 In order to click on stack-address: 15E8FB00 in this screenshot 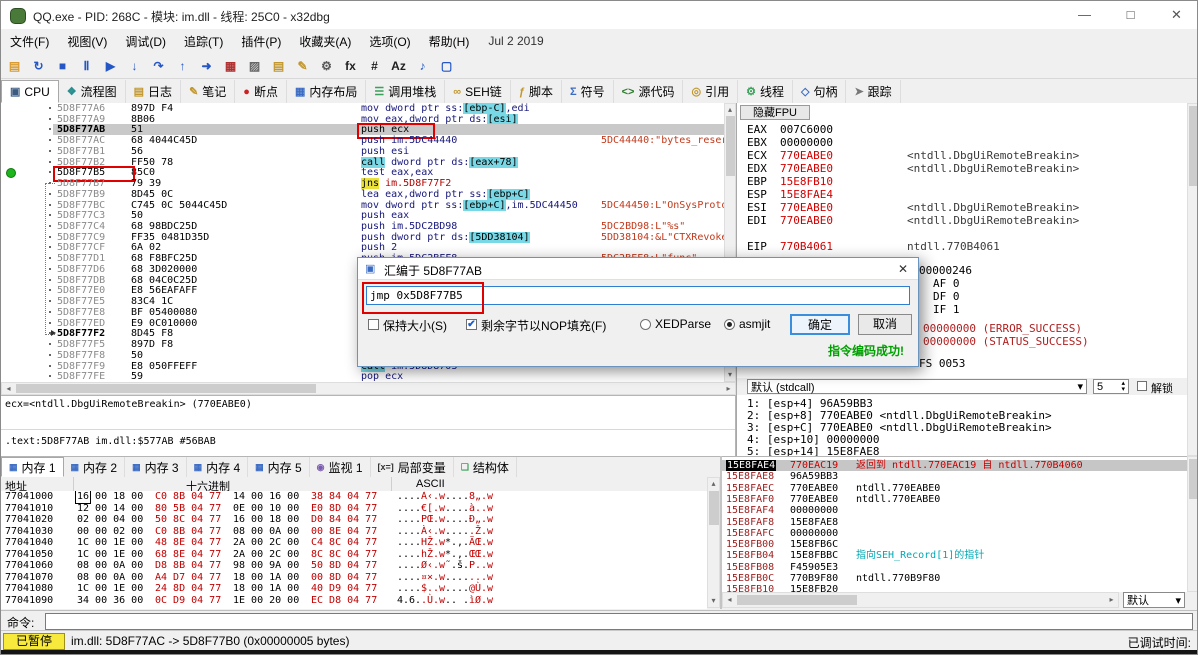, I will do `click(750, 544)`.